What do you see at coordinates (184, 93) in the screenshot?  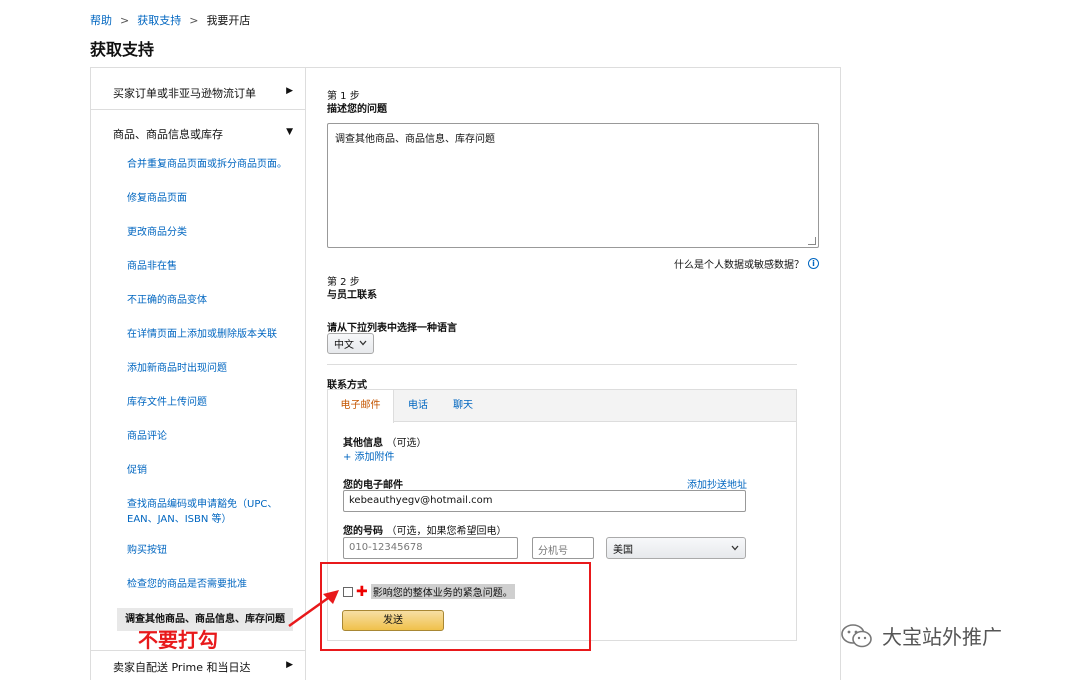 I see `sidebar-category-orders: 买家订单或非亚马逊物流订单` at bounding box center [184, 93].